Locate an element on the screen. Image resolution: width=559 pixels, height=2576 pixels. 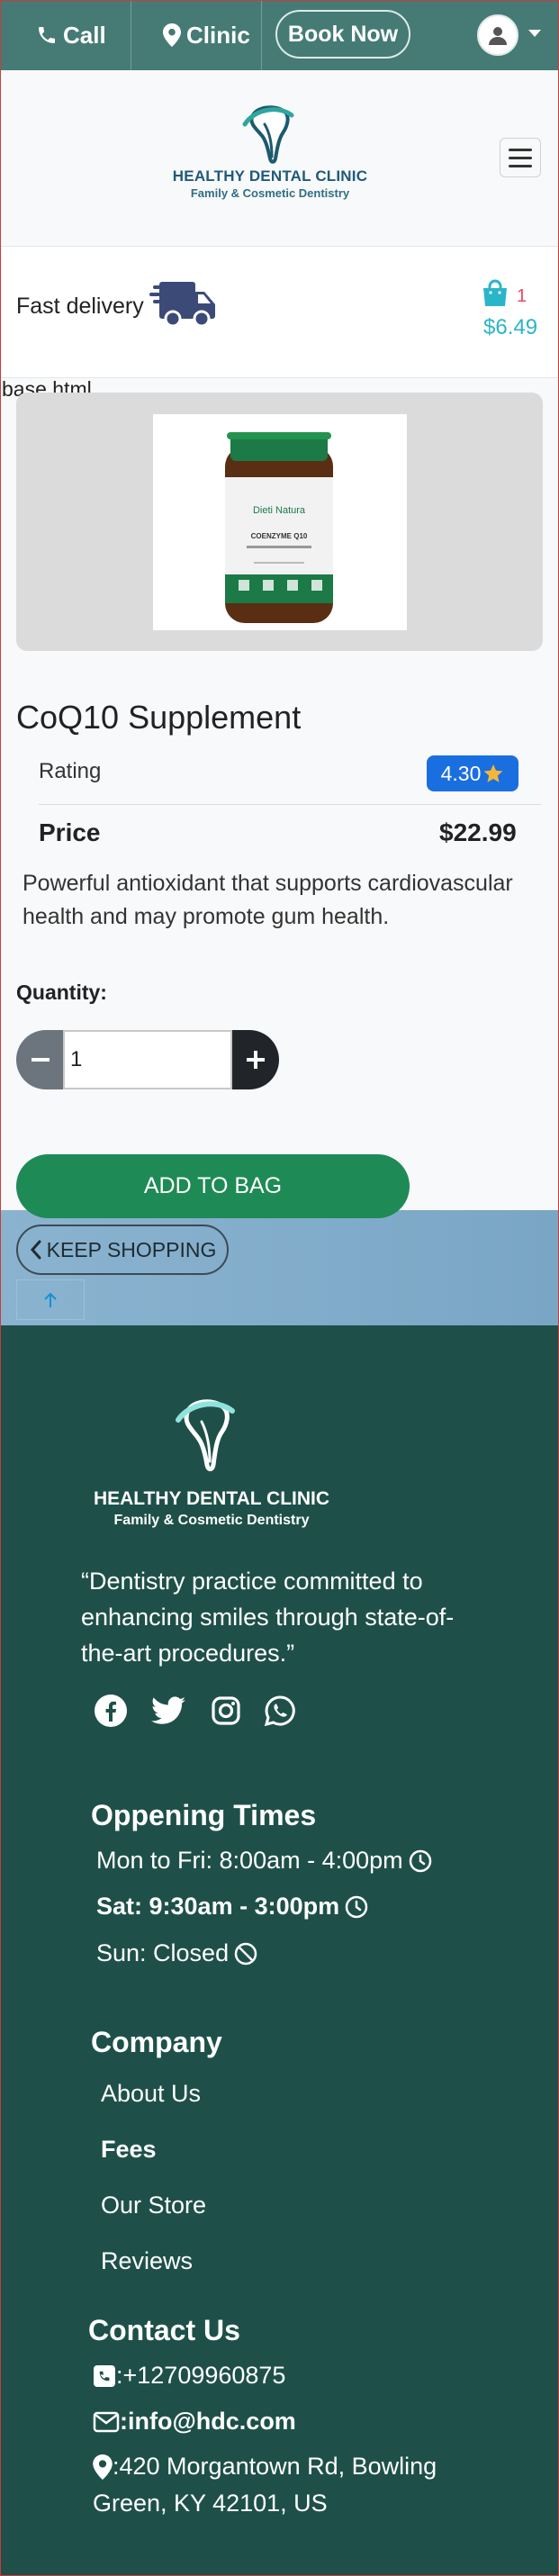
product-image: Dieti Natura COENZYME Q10 is located at coordinates (280, 522).